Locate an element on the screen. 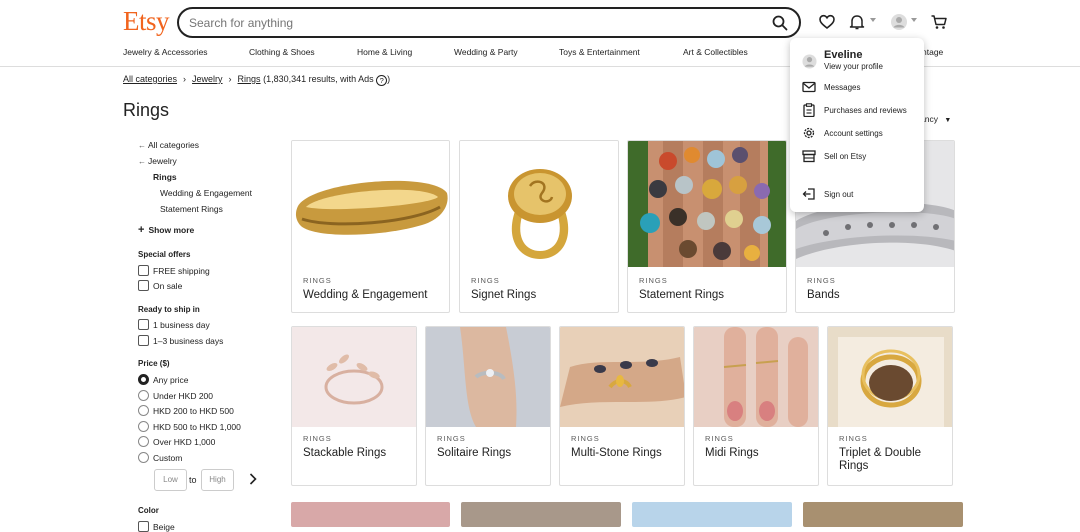  on-sale-label: On sale is located at coordinates (168, 286).